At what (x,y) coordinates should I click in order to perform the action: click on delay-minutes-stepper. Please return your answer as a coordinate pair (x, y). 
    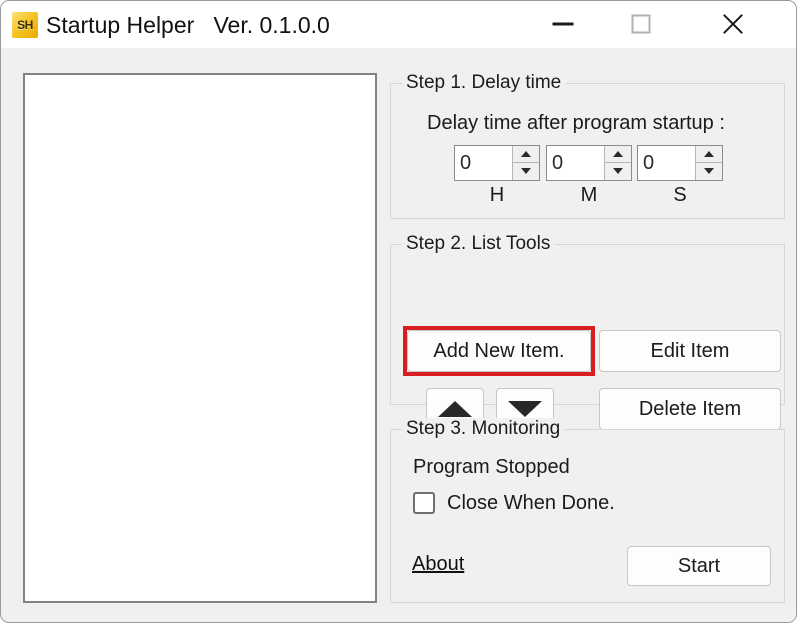
    Looking at the image, I should click on (617, 163).